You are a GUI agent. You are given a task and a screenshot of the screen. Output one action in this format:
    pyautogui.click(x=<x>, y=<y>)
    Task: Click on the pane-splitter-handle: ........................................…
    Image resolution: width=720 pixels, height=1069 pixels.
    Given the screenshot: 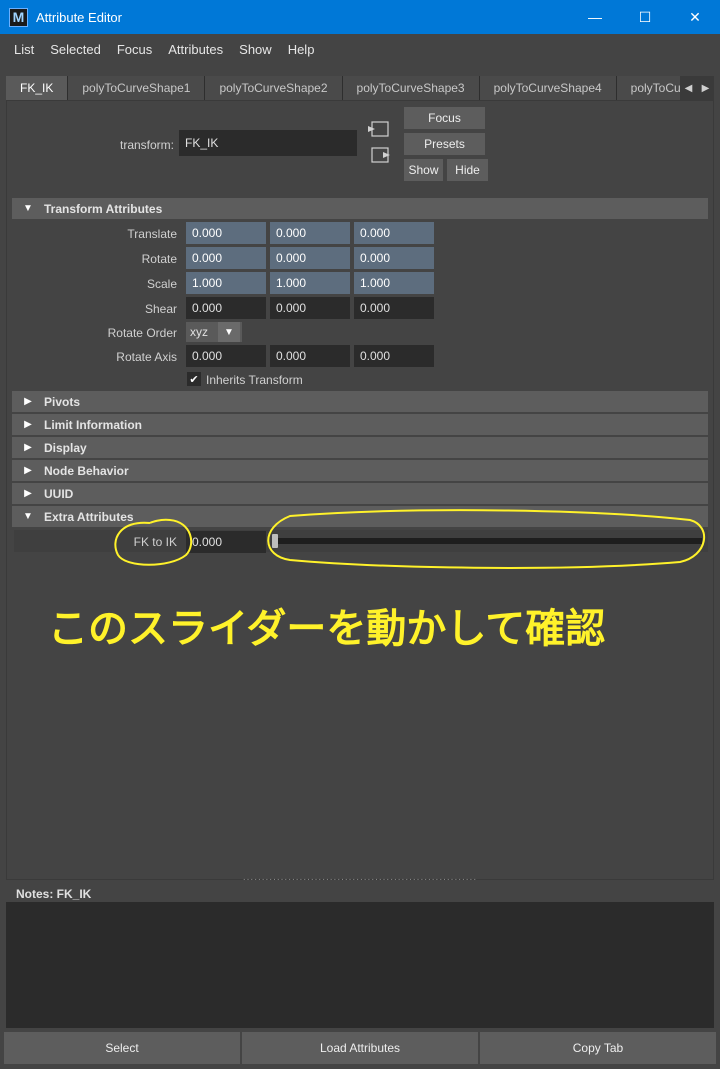 What is the action you would take?
    pyautogui.click(x=360, y=878)
    